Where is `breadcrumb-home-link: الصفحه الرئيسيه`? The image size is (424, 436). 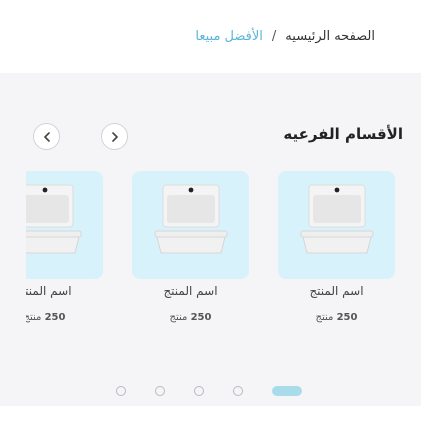 breadcrumb-home-link: الصفحه الرئيسيه is located at coordinates (330, 36).